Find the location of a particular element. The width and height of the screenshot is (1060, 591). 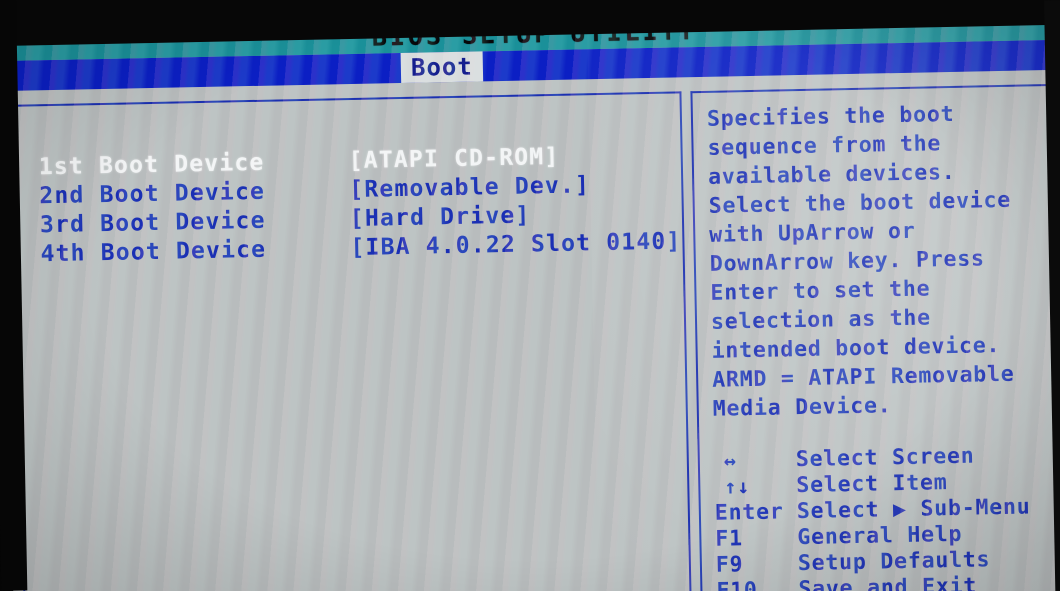

tab-boot: Boot is located at coordinates (442, 67).